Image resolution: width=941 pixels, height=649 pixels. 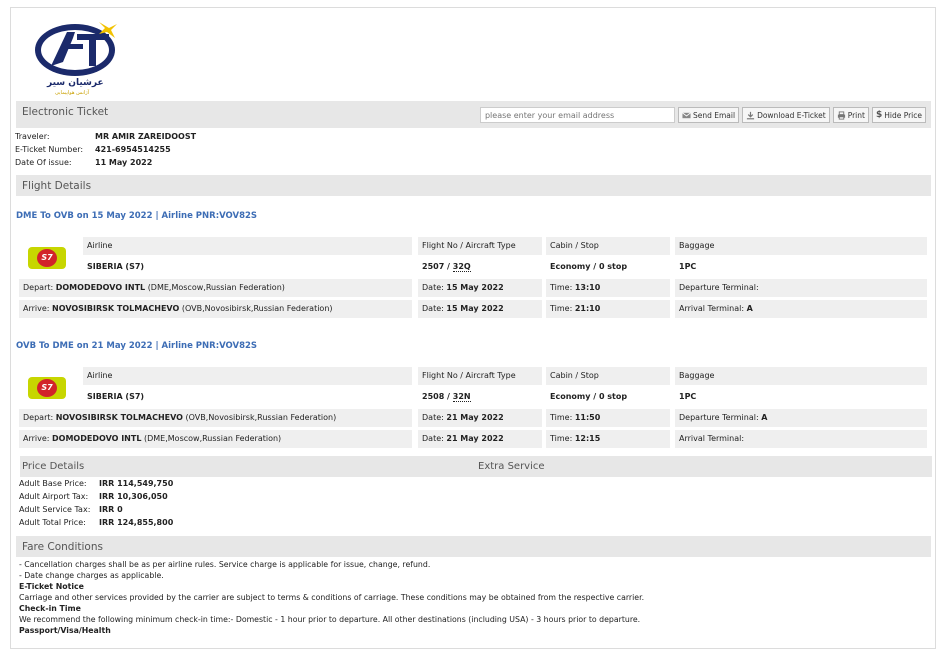 What do you see at coordinates (111, 509) in the screenshot?
I see `service-tax-value: IRR 0` at bounding box center [111, 509].